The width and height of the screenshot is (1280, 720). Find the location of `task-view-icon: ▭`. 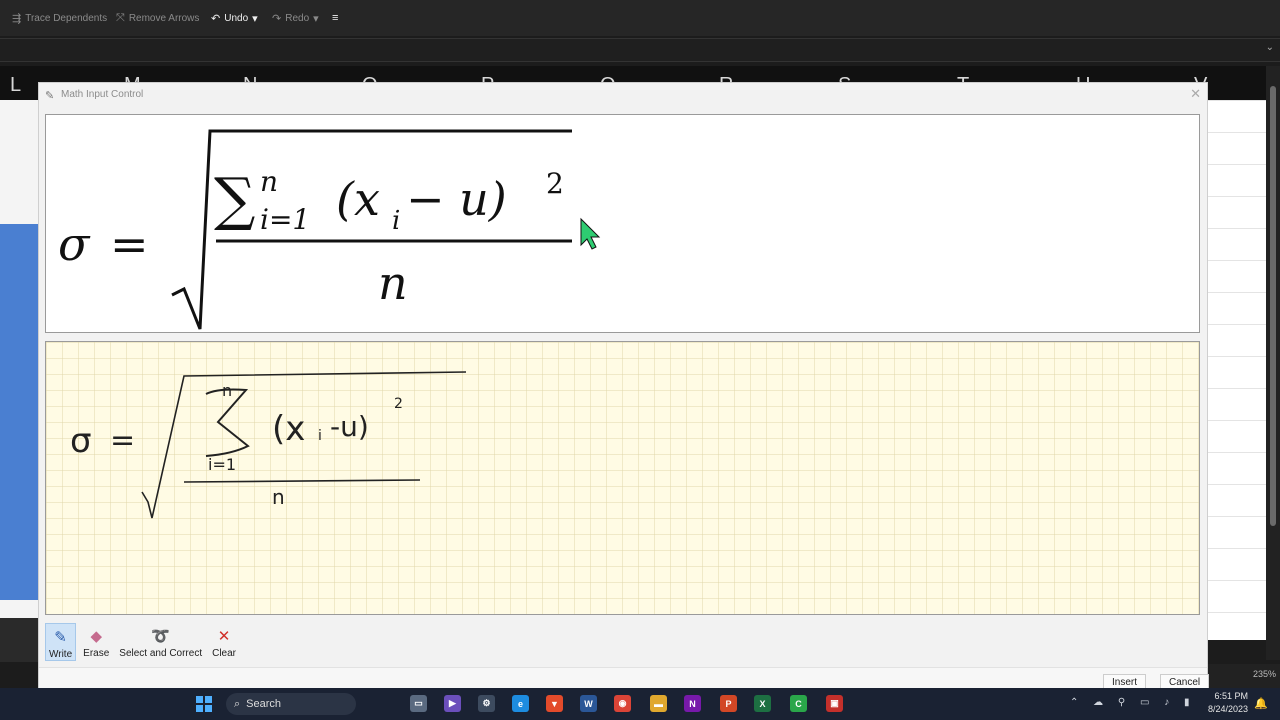

task-view-icon: ▭ is located at coordinates (418, 703).